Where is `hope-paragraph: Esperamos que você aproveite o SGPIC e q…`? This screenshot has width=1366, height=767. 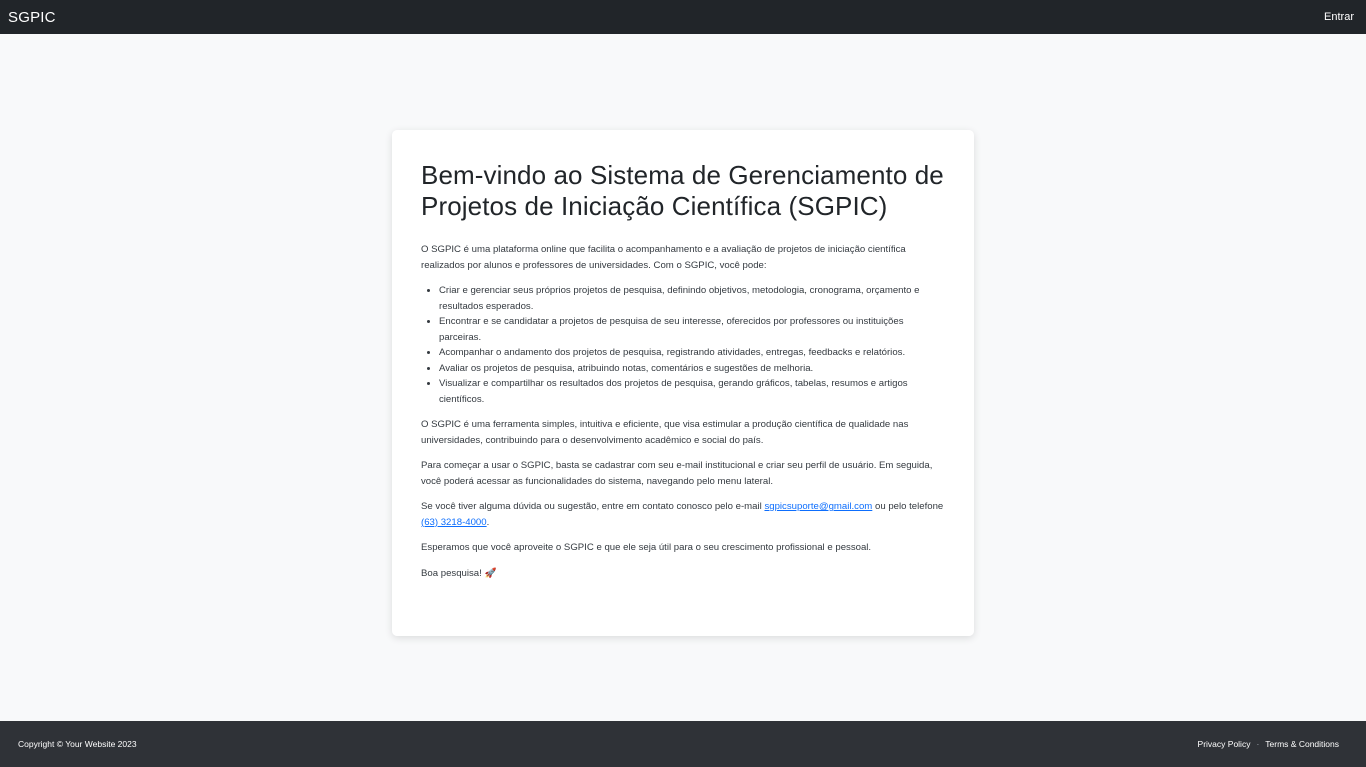 hope-paragraph: Esperamos que você aproveite o SGPIC e q… is located at coordinates (646, 547).